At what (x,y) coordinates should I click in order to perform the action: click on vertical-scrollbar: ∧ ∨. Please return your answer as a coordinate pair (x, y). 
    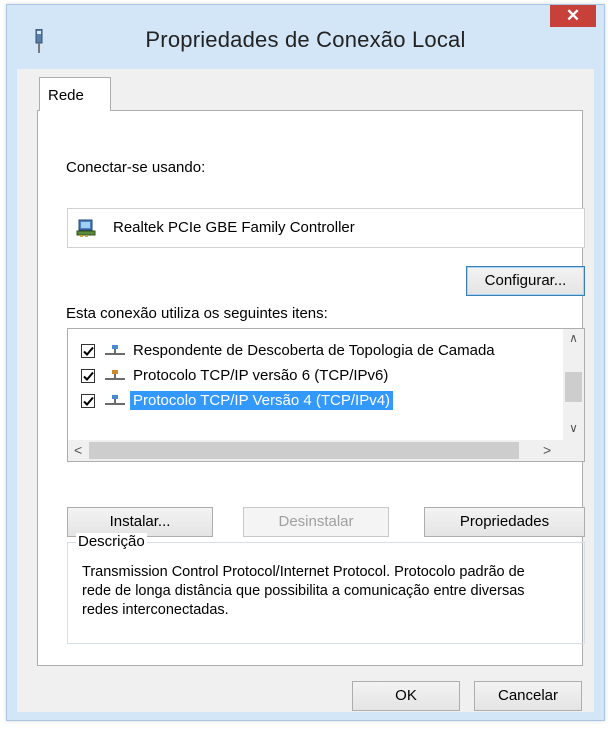
    Looking at the image, I should click on (573, 385).